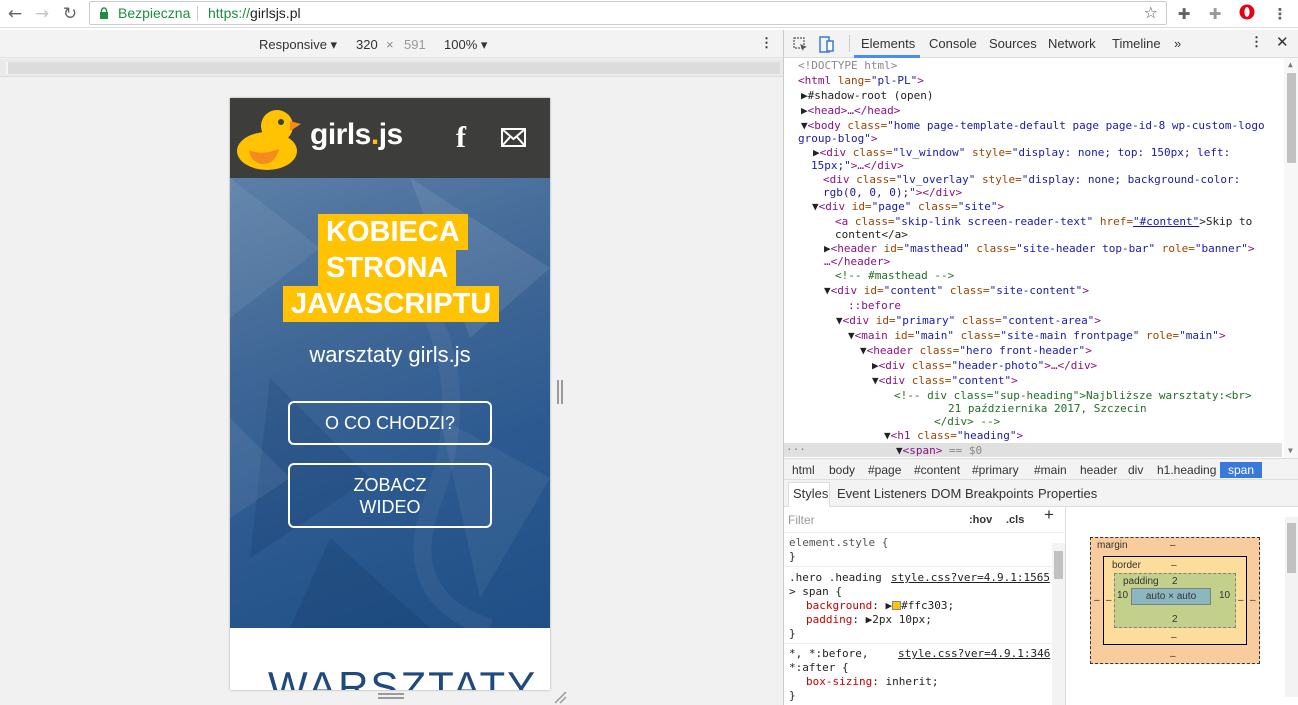  What do you see at coordinates (391, 696) in the screenshot?
I see `resize-handle-bottom` at bounding box center [391, 696].